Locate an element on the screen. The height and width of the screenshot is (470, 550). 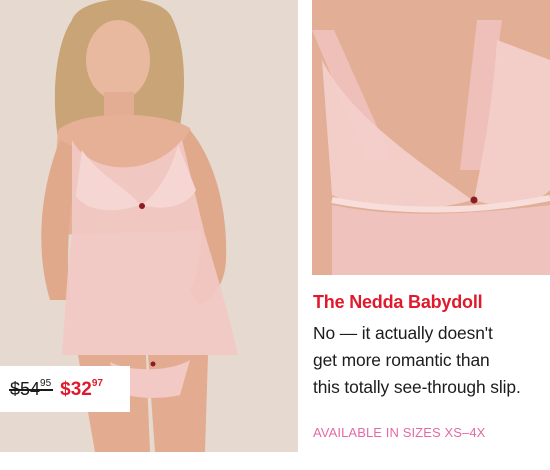
original-price: $5495 is located at coordinates (31, 388).